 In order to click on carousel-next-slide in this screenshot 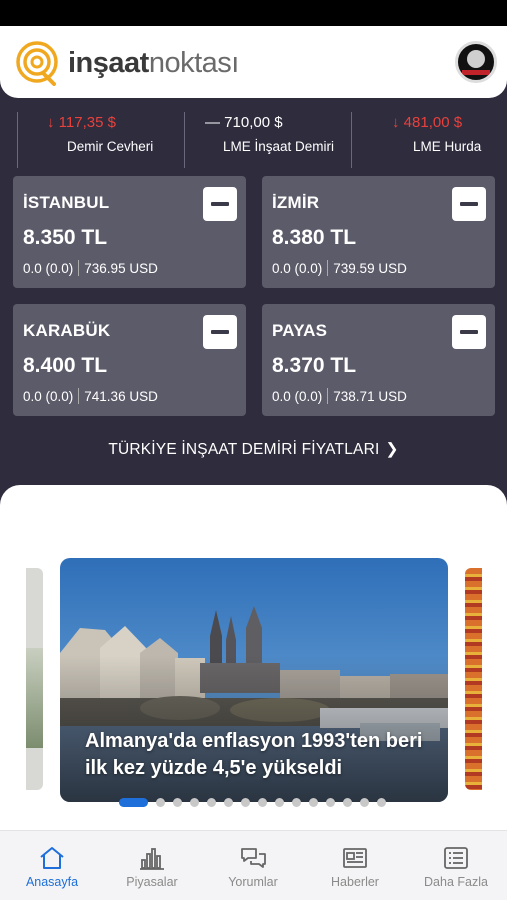, I will do `click(473, 679)`.